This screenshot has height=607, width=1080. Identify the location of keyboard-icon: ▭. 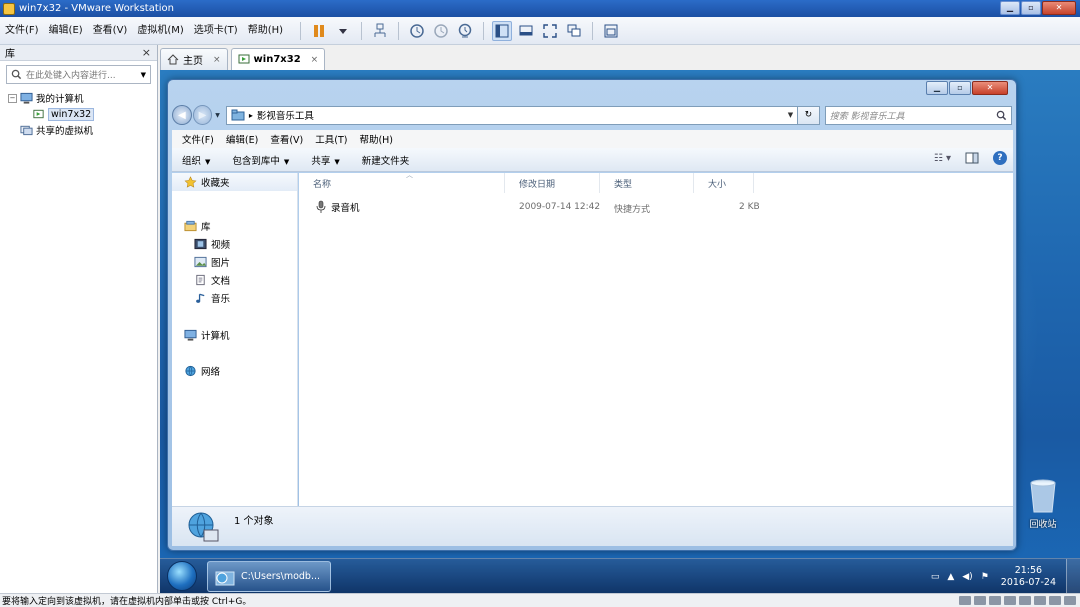
(935, 577).